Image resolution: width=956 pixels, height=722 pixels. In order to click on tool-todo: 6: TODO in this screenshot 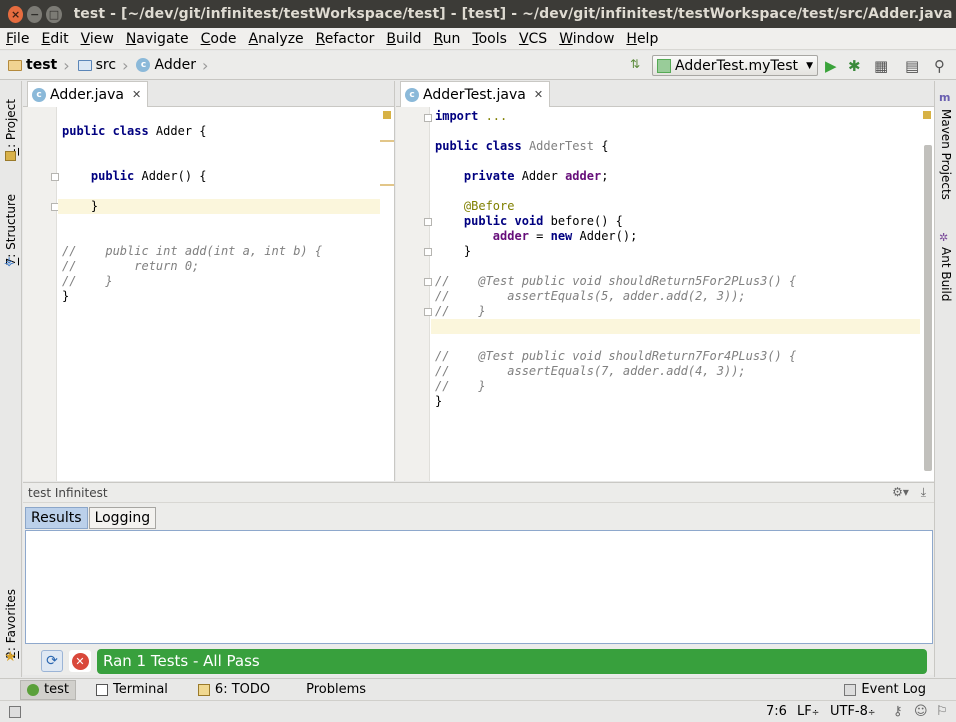, I will do `click(234, 690)`.